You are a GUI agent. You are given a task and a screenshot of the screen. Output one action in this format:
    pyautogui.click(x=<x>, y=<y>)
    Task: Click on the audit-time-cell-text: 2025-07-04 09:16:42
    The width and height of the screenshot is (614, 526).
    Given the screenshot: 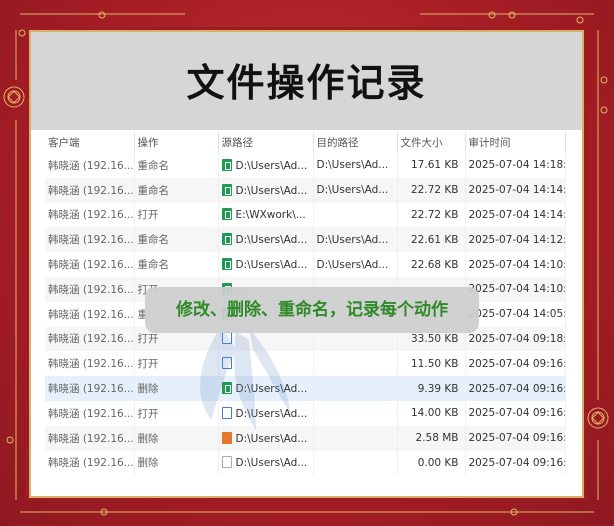 What is the action you would take?
    pyautogui.click(x=516, y=413)
    